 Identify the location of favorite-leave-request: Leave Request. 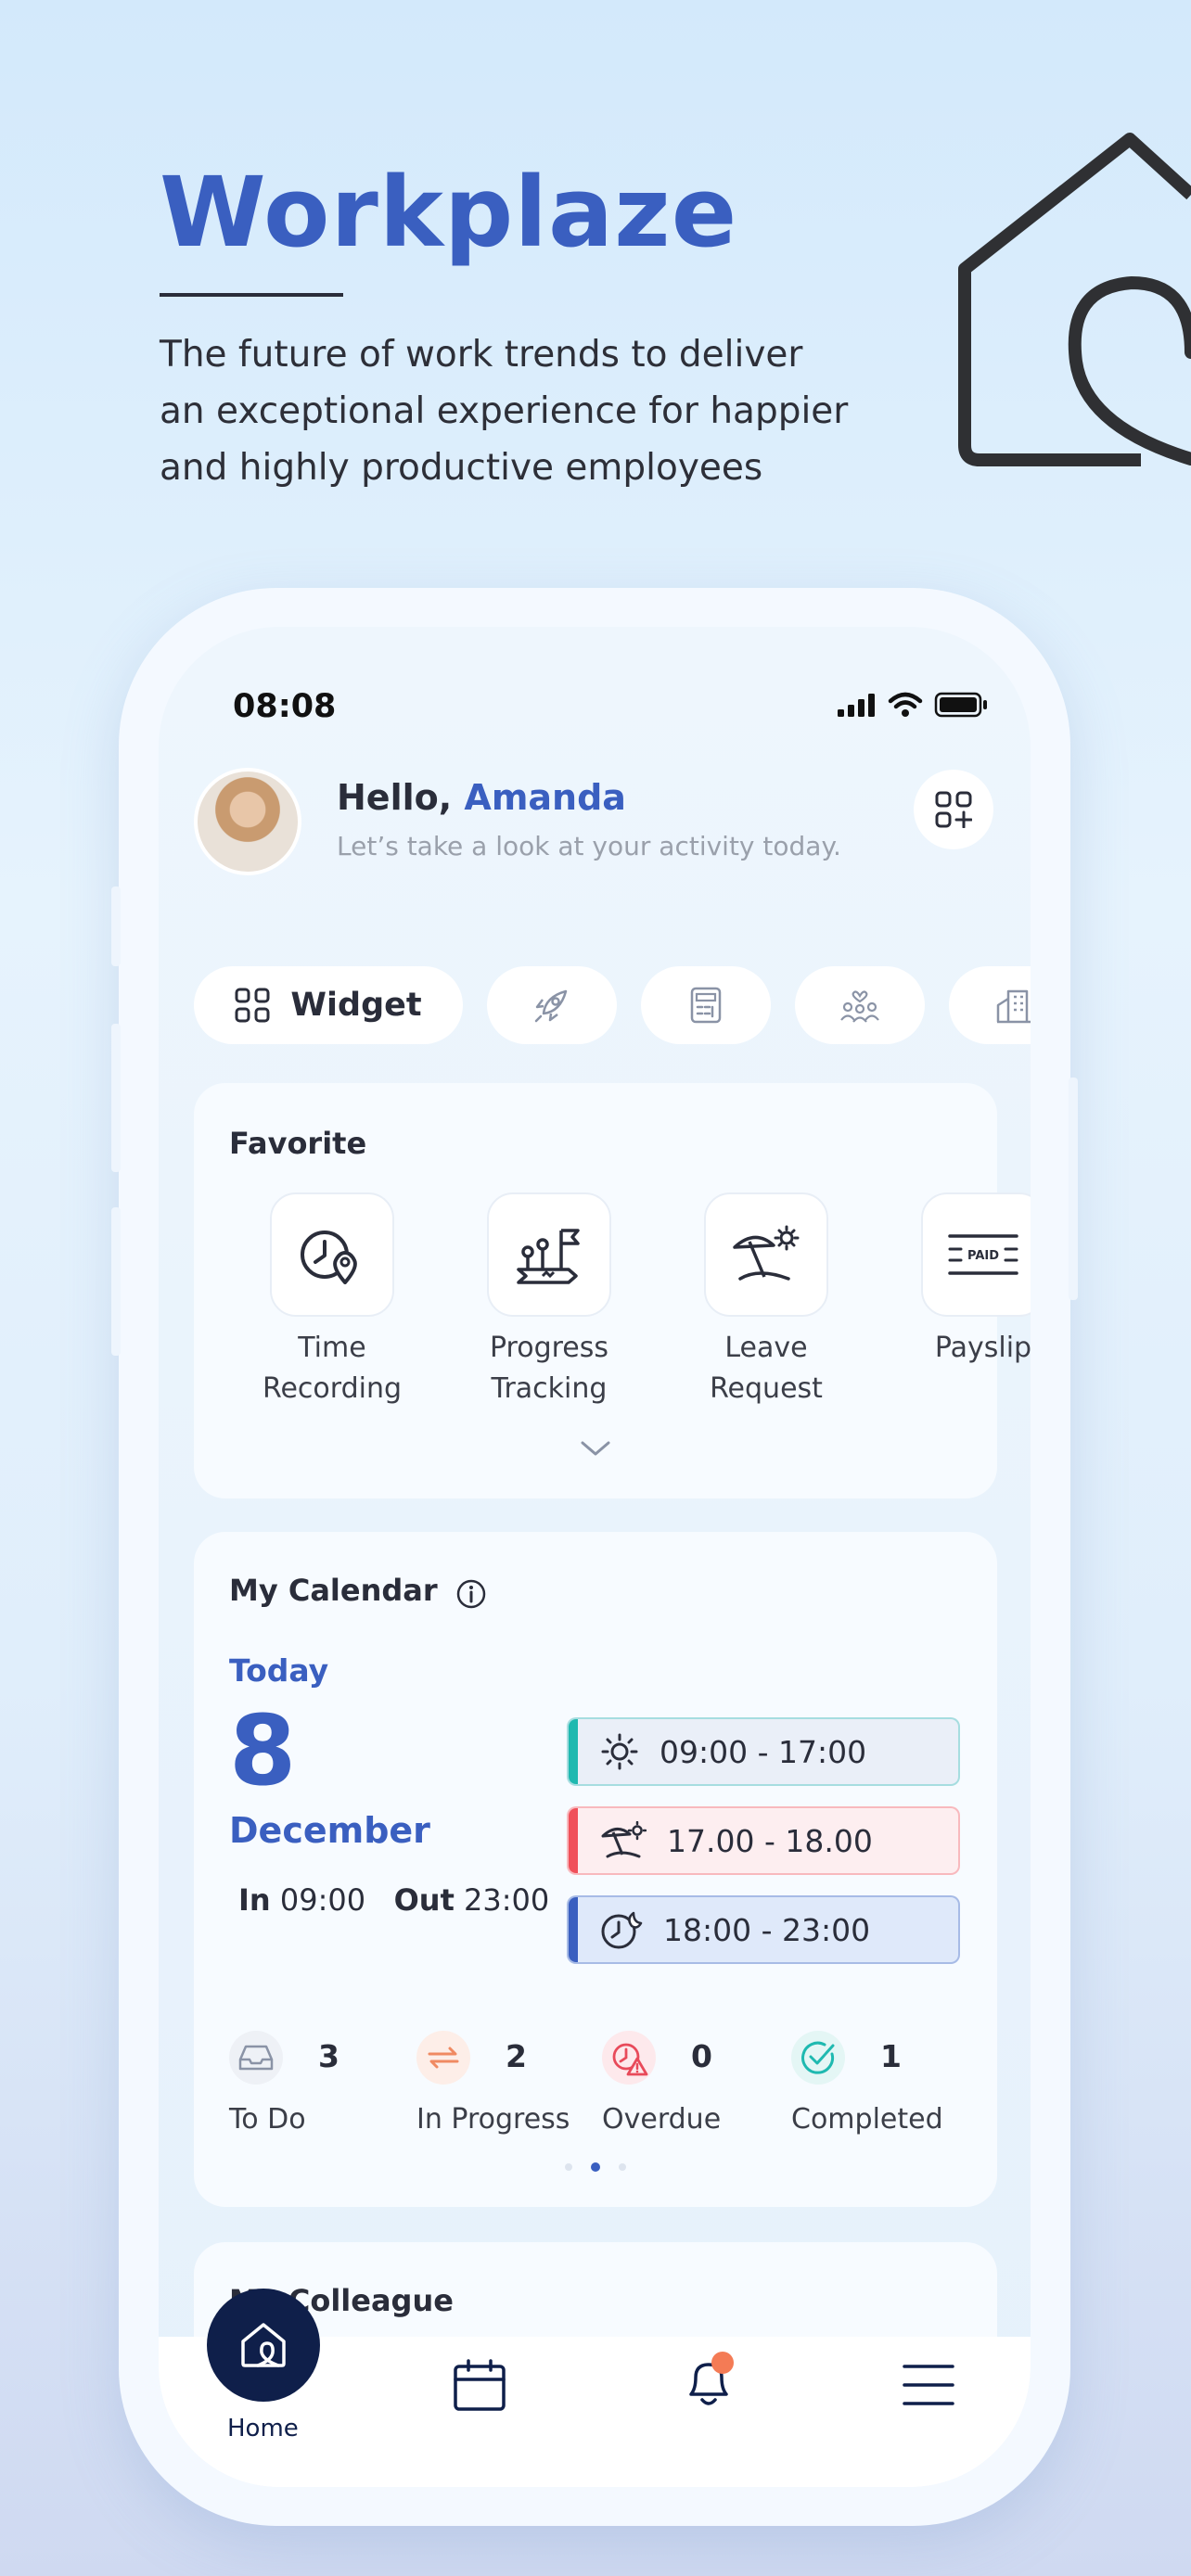
(766, 1300).